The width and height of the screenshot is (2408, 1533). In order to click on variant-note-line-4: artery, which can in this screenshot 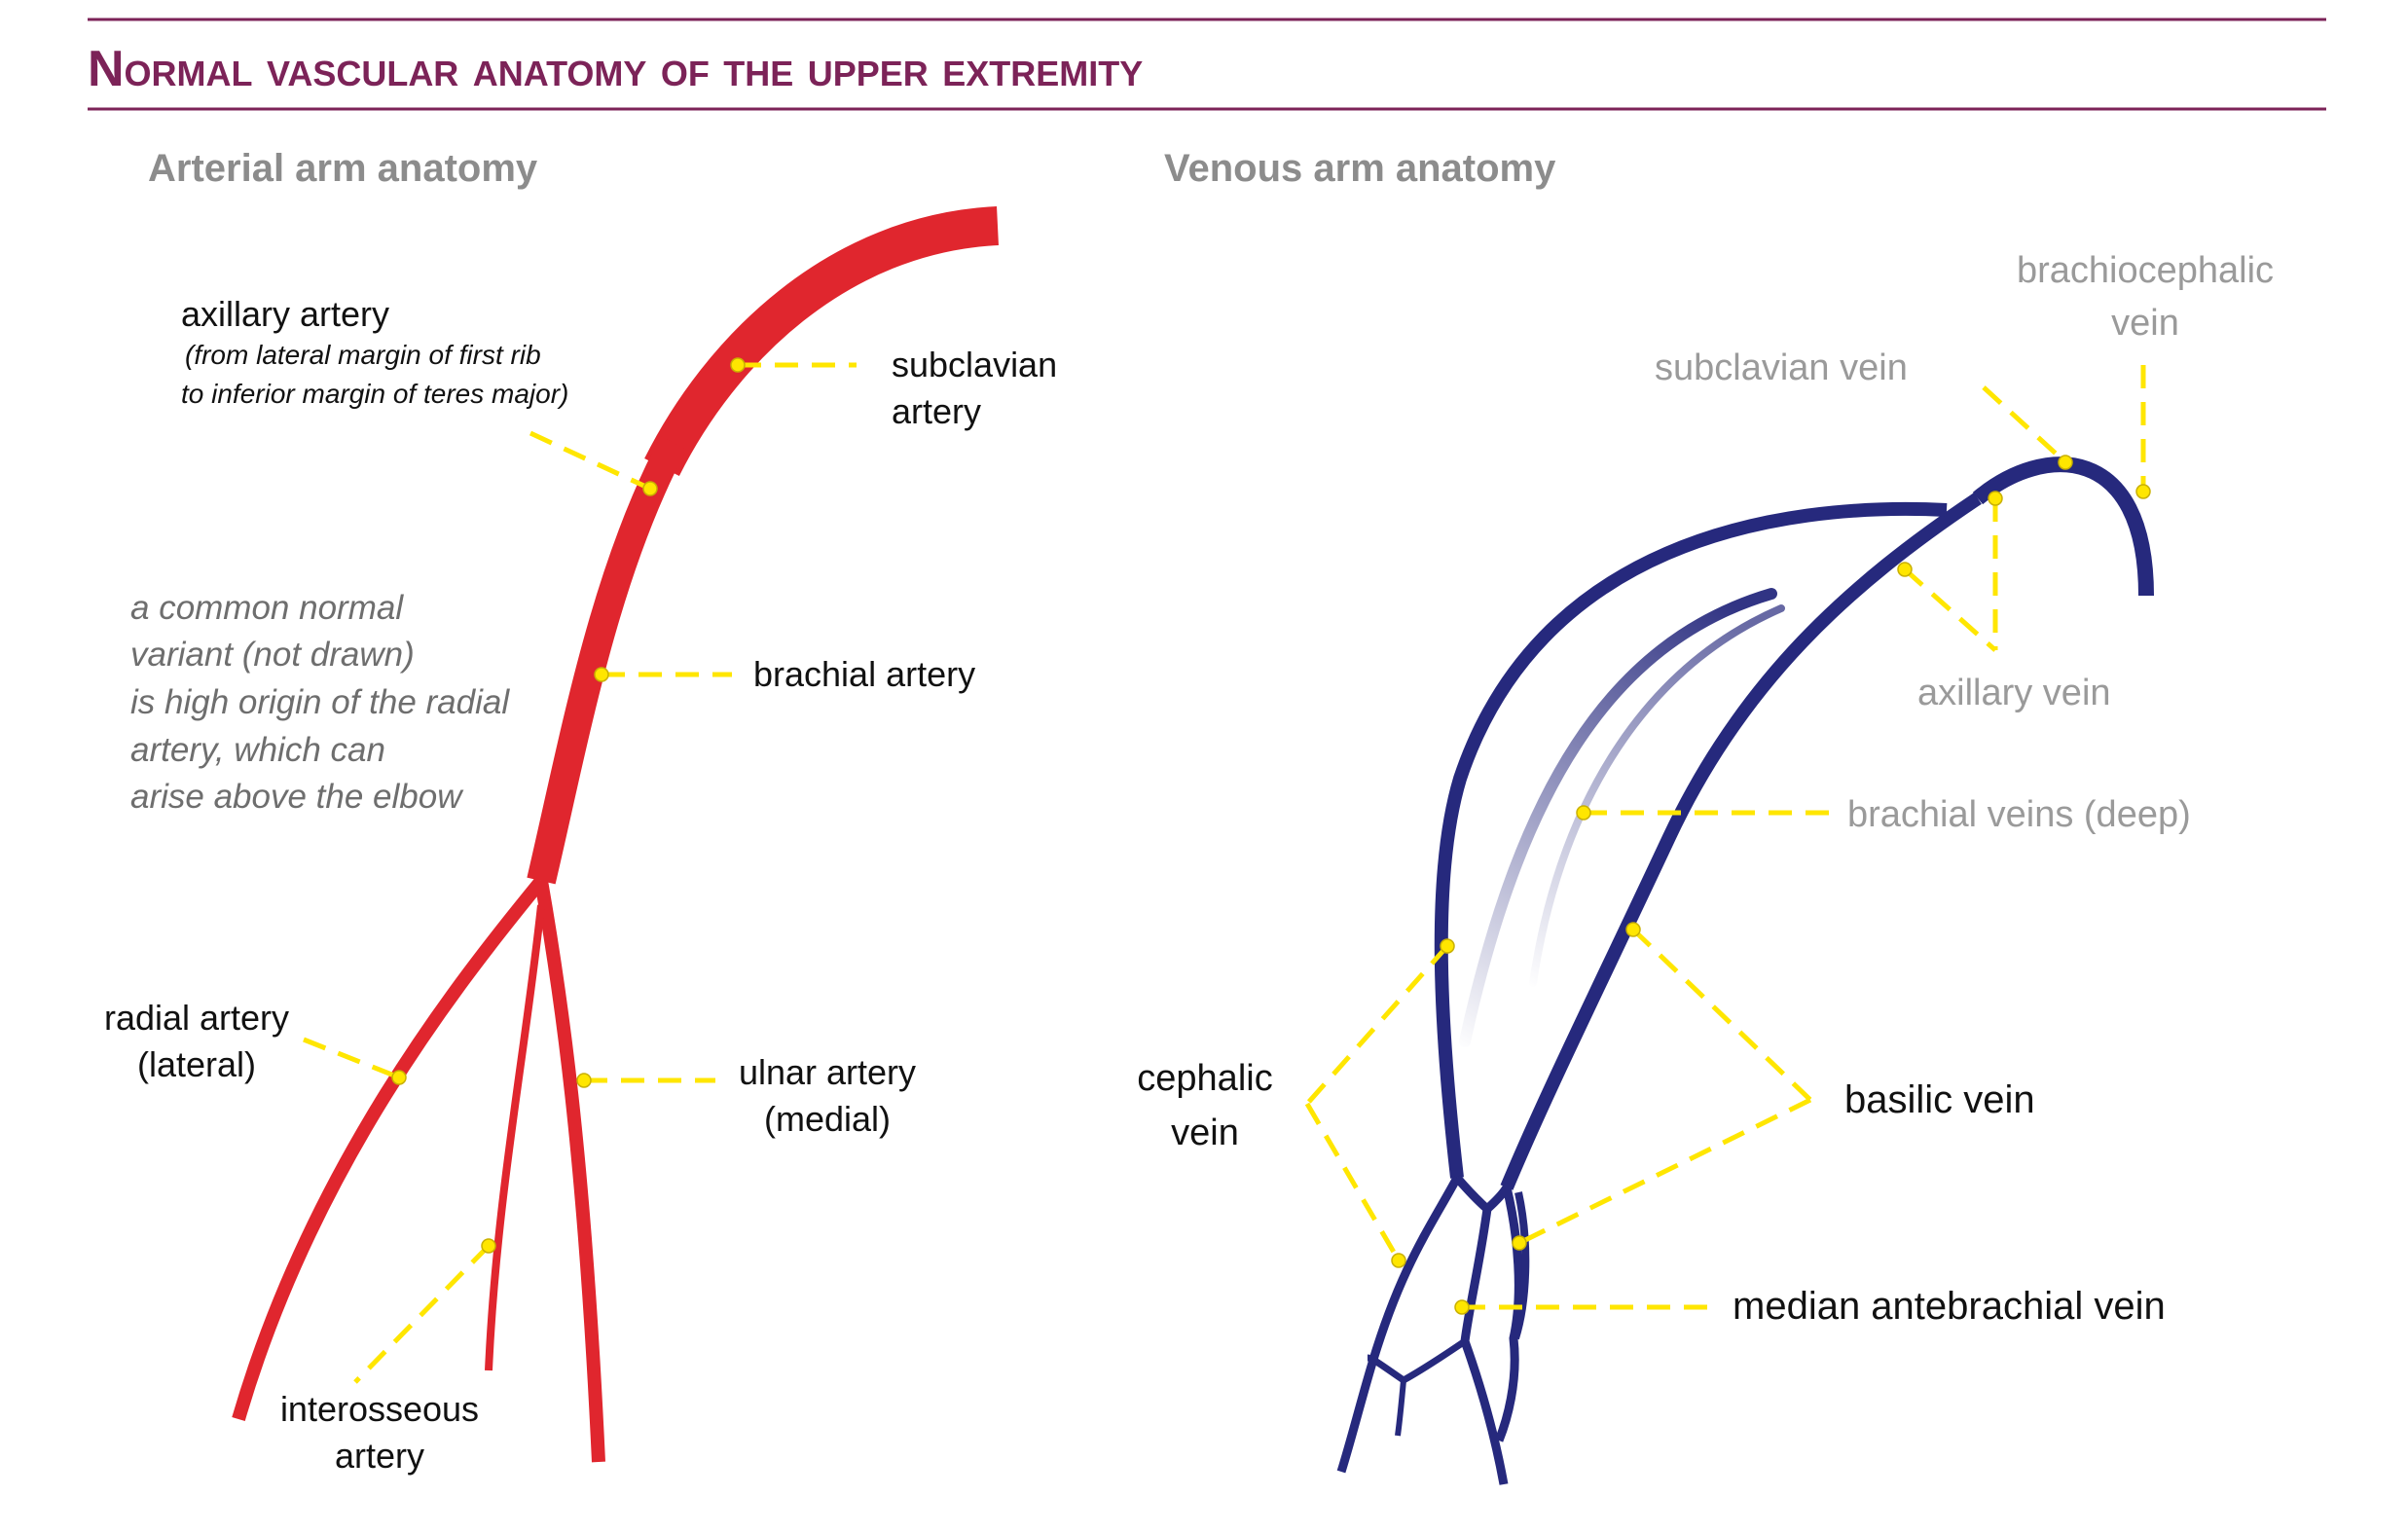, I will do `click(257, 750)`.